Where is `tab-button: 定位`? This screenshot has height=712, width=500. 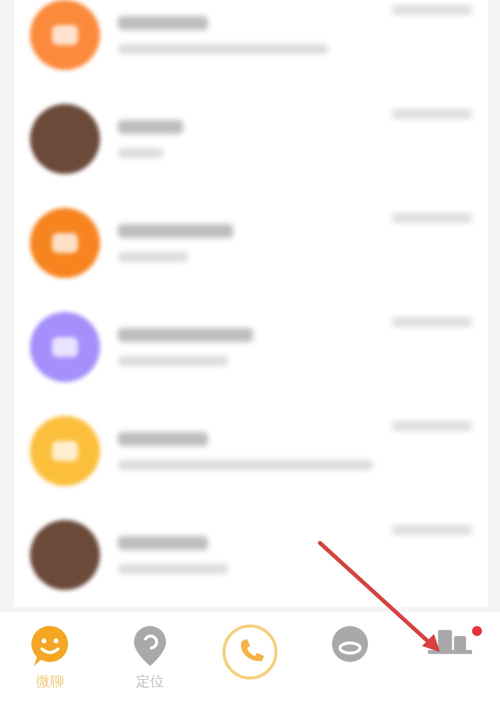 tab-button: 定位 is located at coordinates (150, 658).